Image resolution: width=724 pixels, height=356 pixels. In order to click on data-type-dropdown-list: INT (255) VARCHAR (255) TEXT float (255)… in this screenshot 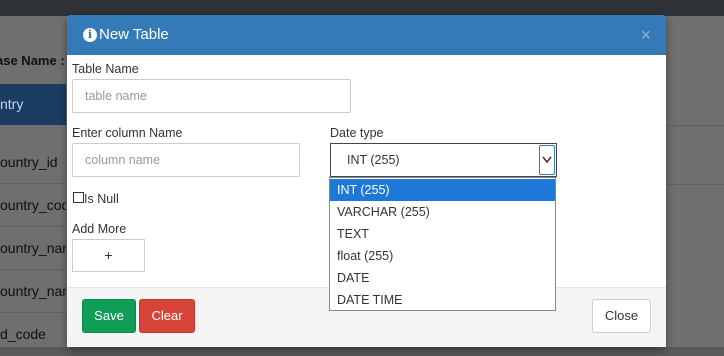, I will do `click(442, 244)`.